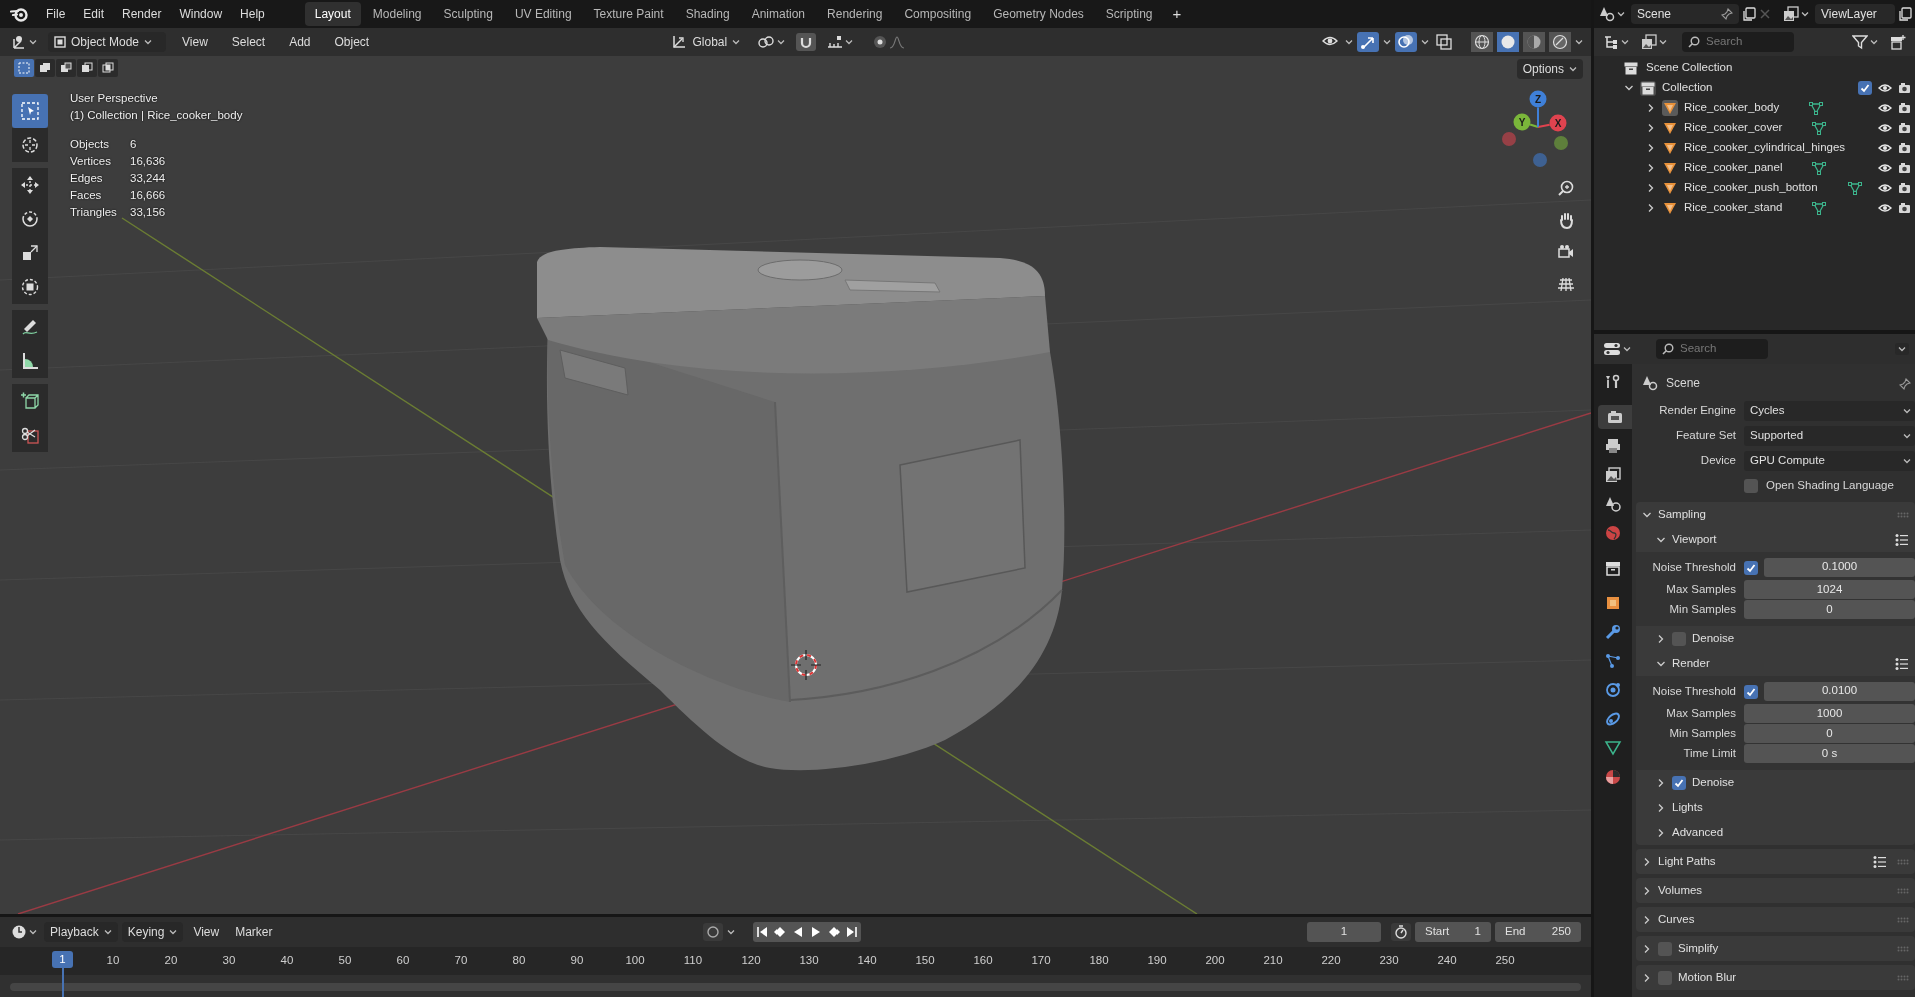  I want to click on menu-item: Object, so click(352, 42).